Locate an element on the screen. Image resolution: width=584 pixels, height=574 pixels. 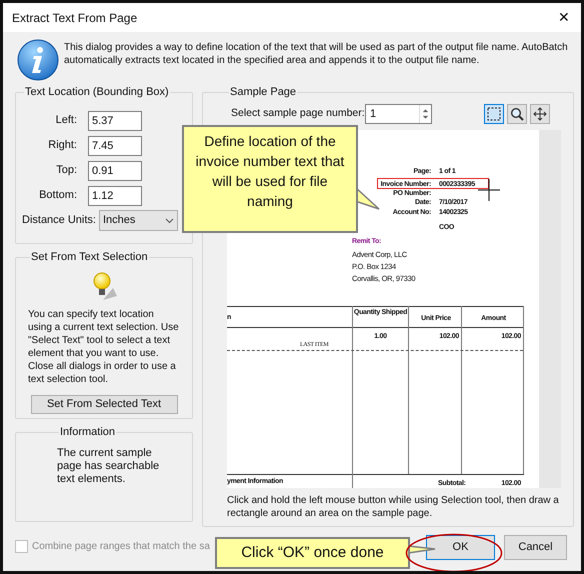
hint-text: Click and hold the left mouse button while using Selection tool, then draw a rectangle around an area on the sample page. is located at coordinates (393, 507).